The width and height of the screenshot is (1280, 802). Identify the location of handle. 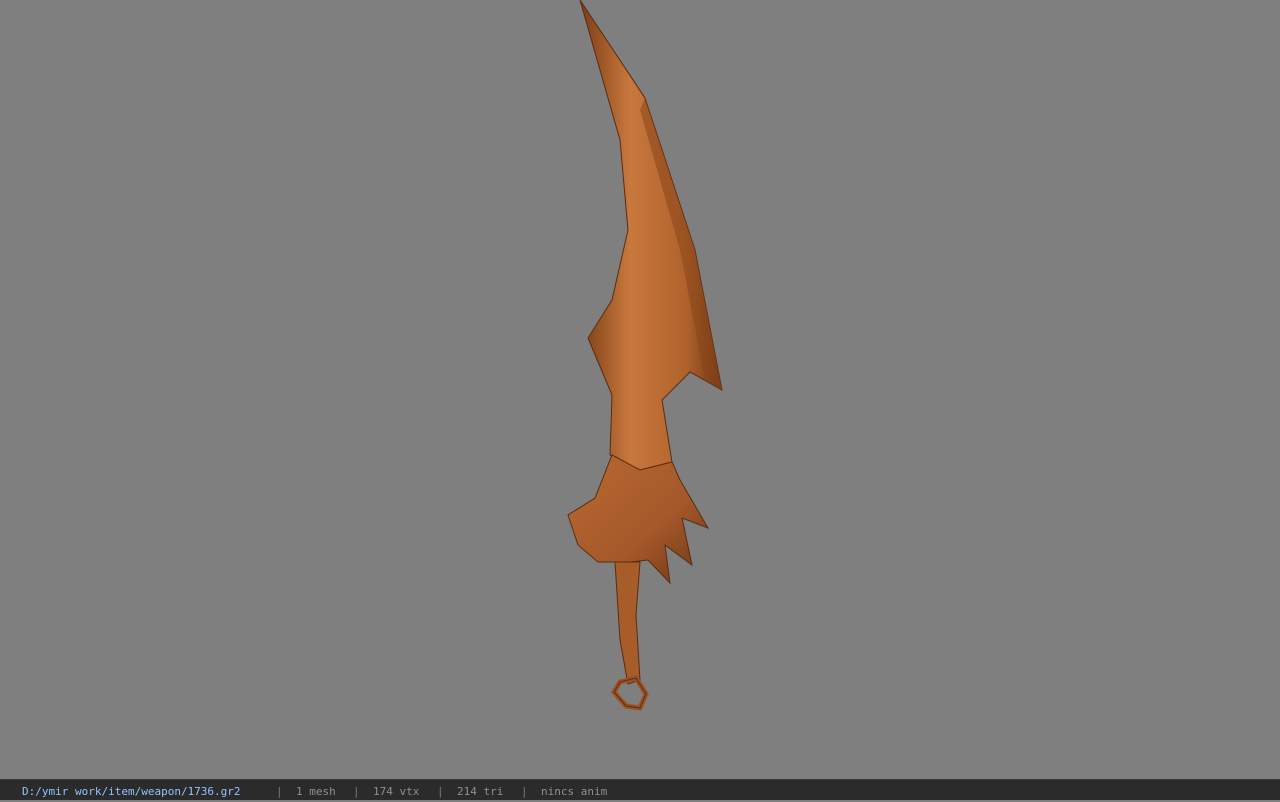
(627, 623).